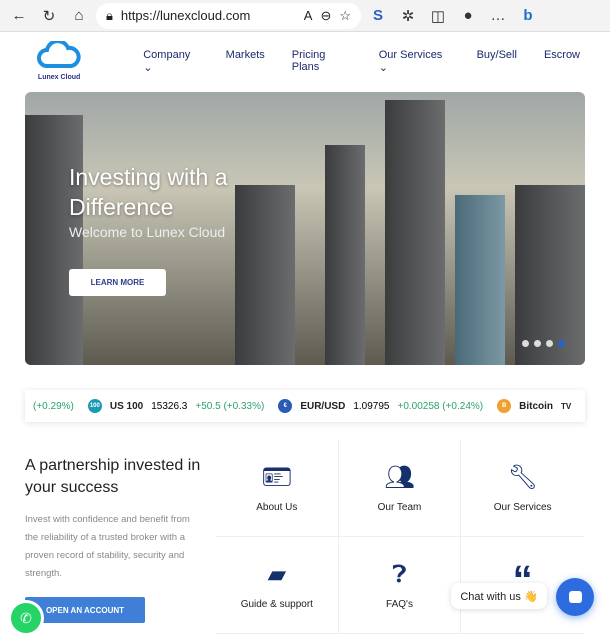 This screenshot has width=610, height=636. What do you see at coordinates (230, 406) in the screenshot?
I see `ticker-change: +50.5 (+0.33%)` at bounding box center [230, 406].